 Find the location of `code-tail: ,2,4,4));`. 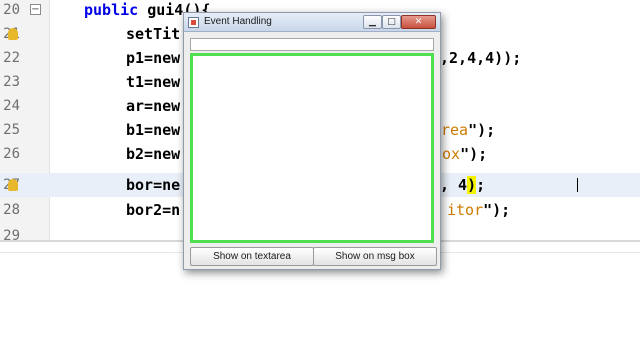

code-tail: ,2,4,4)); is located at coordinates (481, 58).